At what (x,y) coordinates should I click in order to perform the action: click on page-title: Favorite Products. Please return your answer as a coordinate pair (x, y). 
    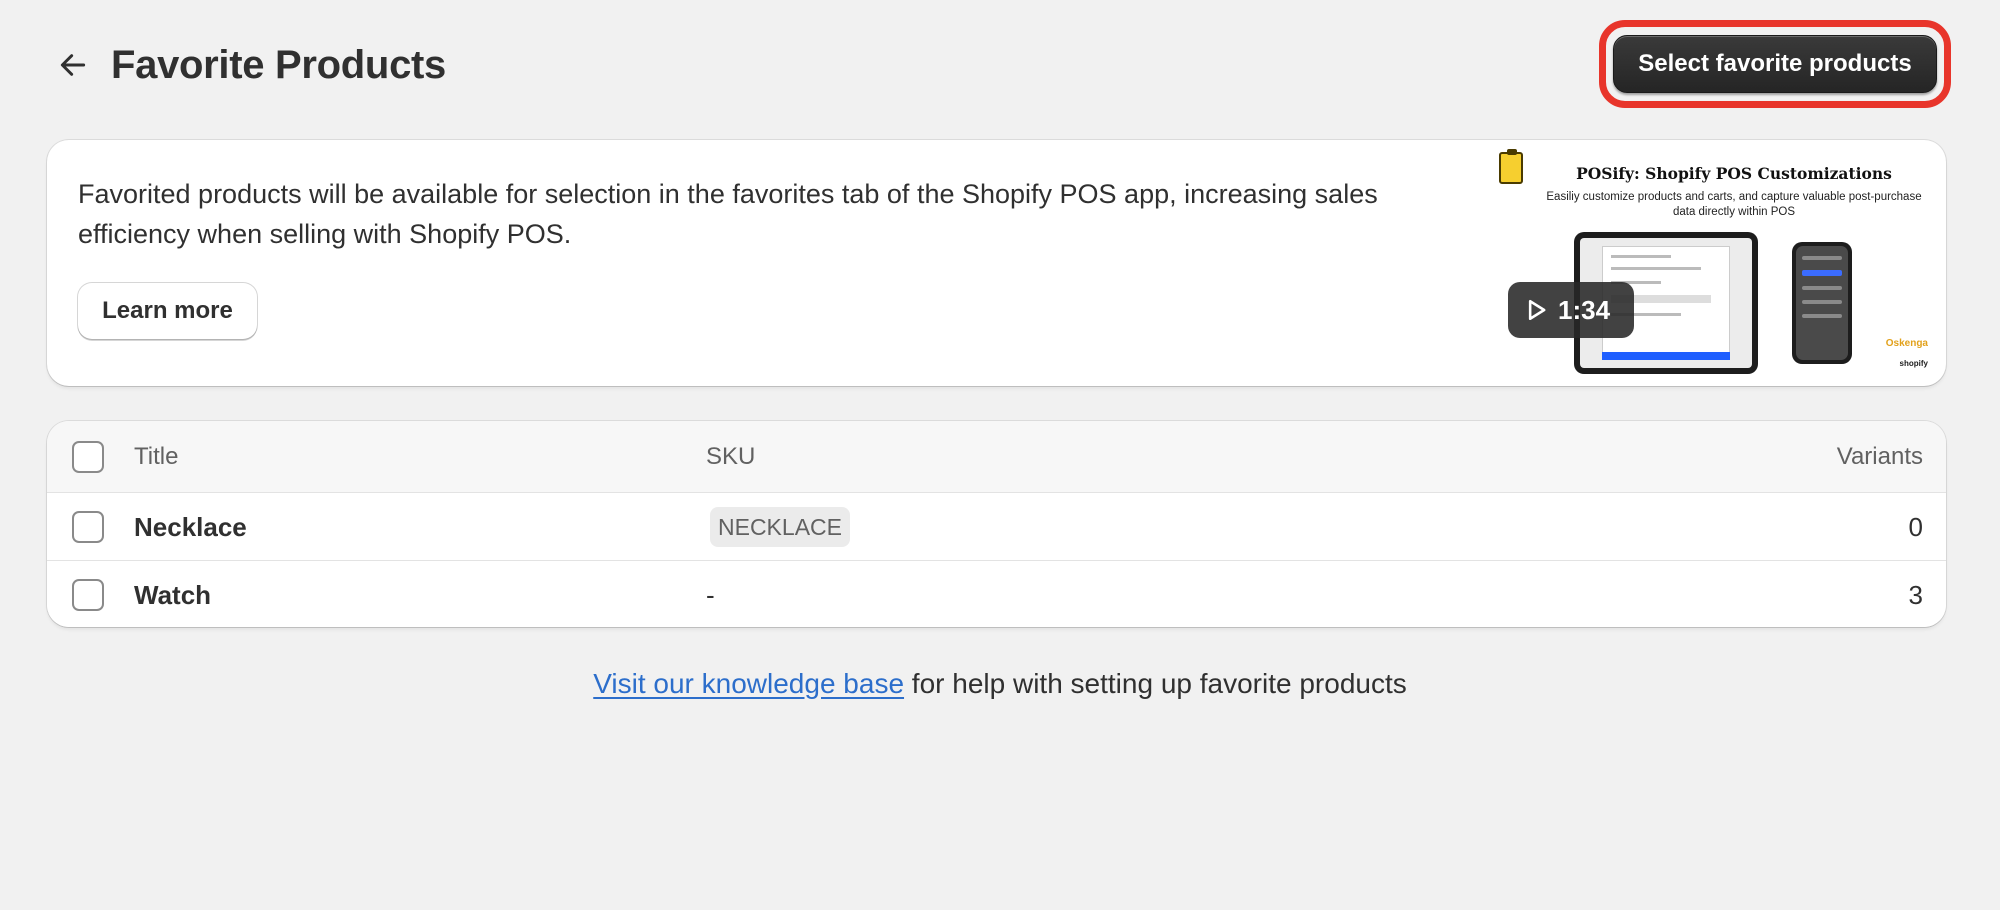
    Looking at the image, I should click on (278, 64).